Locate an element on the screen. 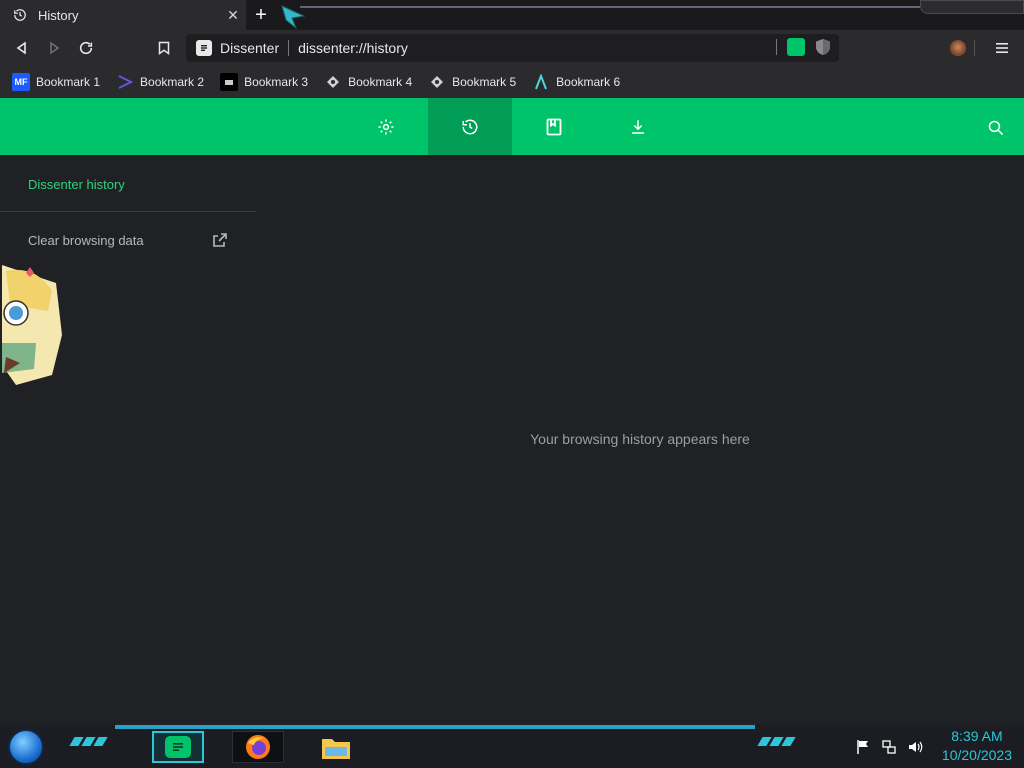 The height and width of the screenshot is (768, 1024). empty-history-message: Your browsing history appears here is located at coordinates (640, 439).